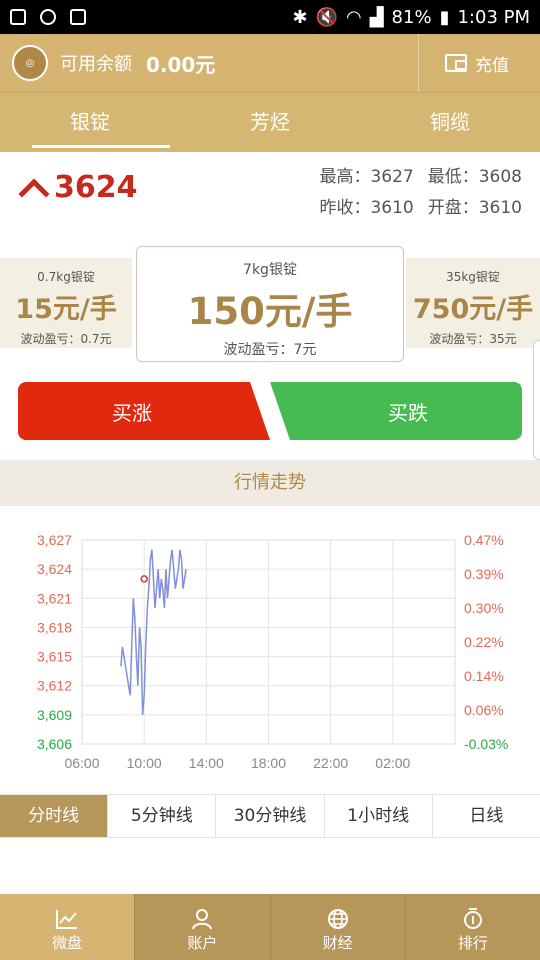  I want to click on balance-label: 可用余额, so click(96, 64).